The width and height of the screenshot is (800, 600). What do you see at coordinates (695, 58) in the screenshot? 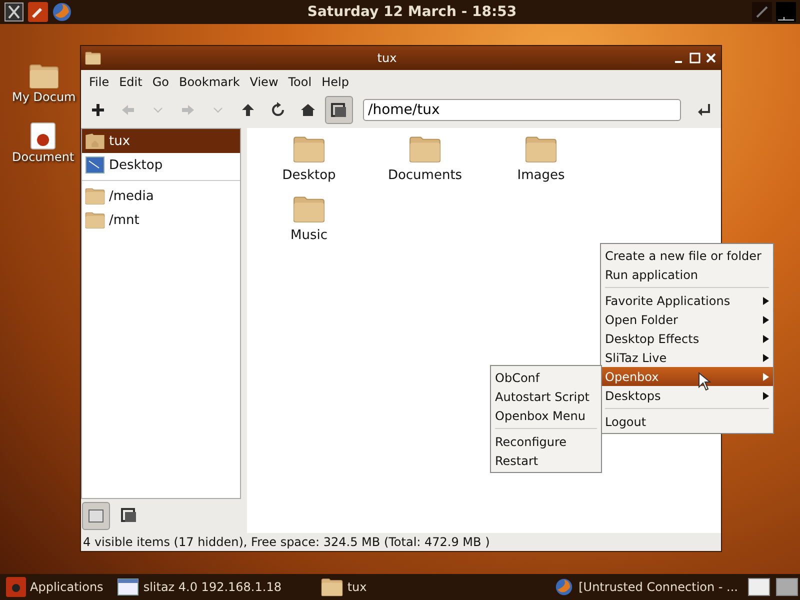
I see `maximize-icon` at bounding box center [695, 58].